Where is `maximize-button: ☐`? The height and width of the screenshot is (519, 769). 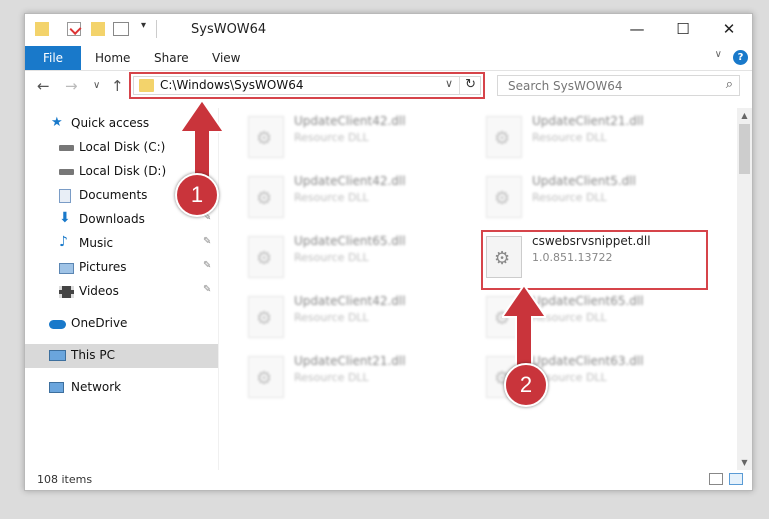 maximize-button: ☐ is located at coordinates (683, 29).